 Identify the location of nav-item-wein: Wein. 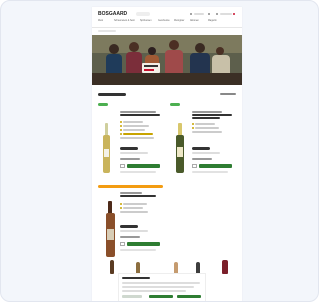
(100, 21).